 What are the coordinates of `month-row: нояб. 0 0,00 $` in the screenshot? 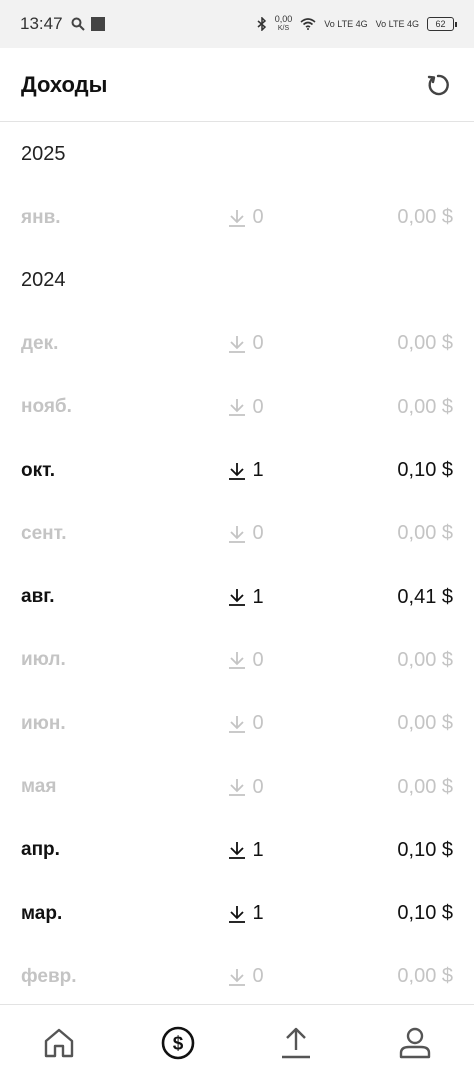 It's located at (237, 407).